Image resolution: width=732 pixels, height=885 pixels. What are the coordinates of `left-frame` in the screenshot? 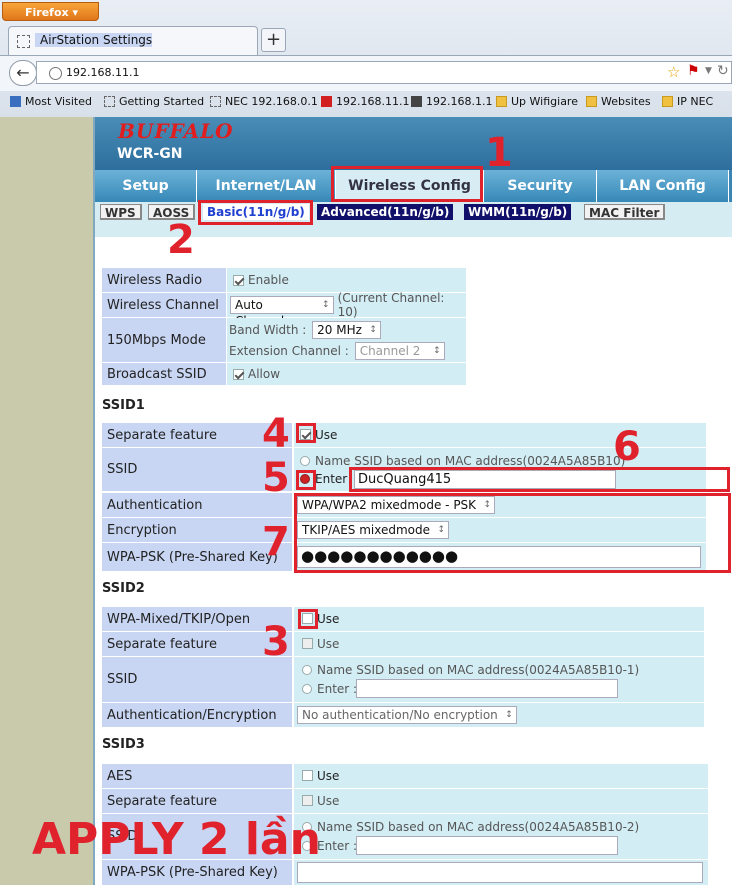 It's located at (46, 501).